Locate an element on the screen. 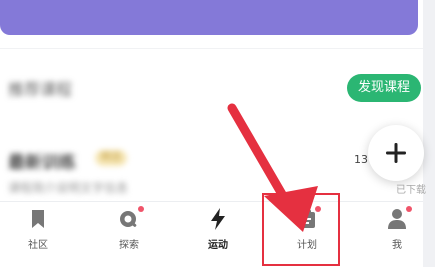  annotation-arrow is located at coordinates (272, 167).